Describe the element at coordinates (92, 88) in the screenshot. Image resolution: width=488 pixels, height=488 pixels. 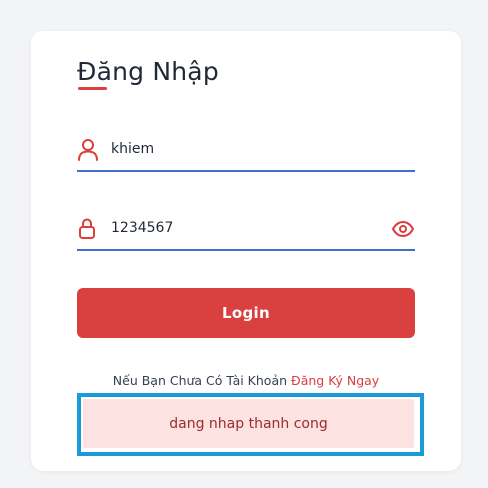
I see `title-underline` at that location.